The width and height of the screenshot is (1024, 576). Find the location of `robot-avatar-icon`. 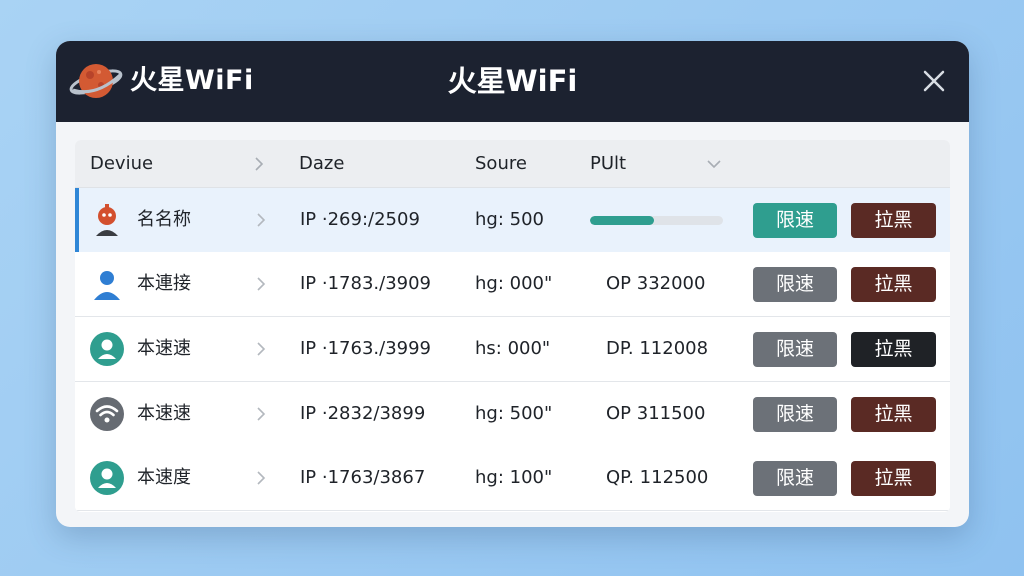

robot-avatar-icon is located at coordinates (107, 220).